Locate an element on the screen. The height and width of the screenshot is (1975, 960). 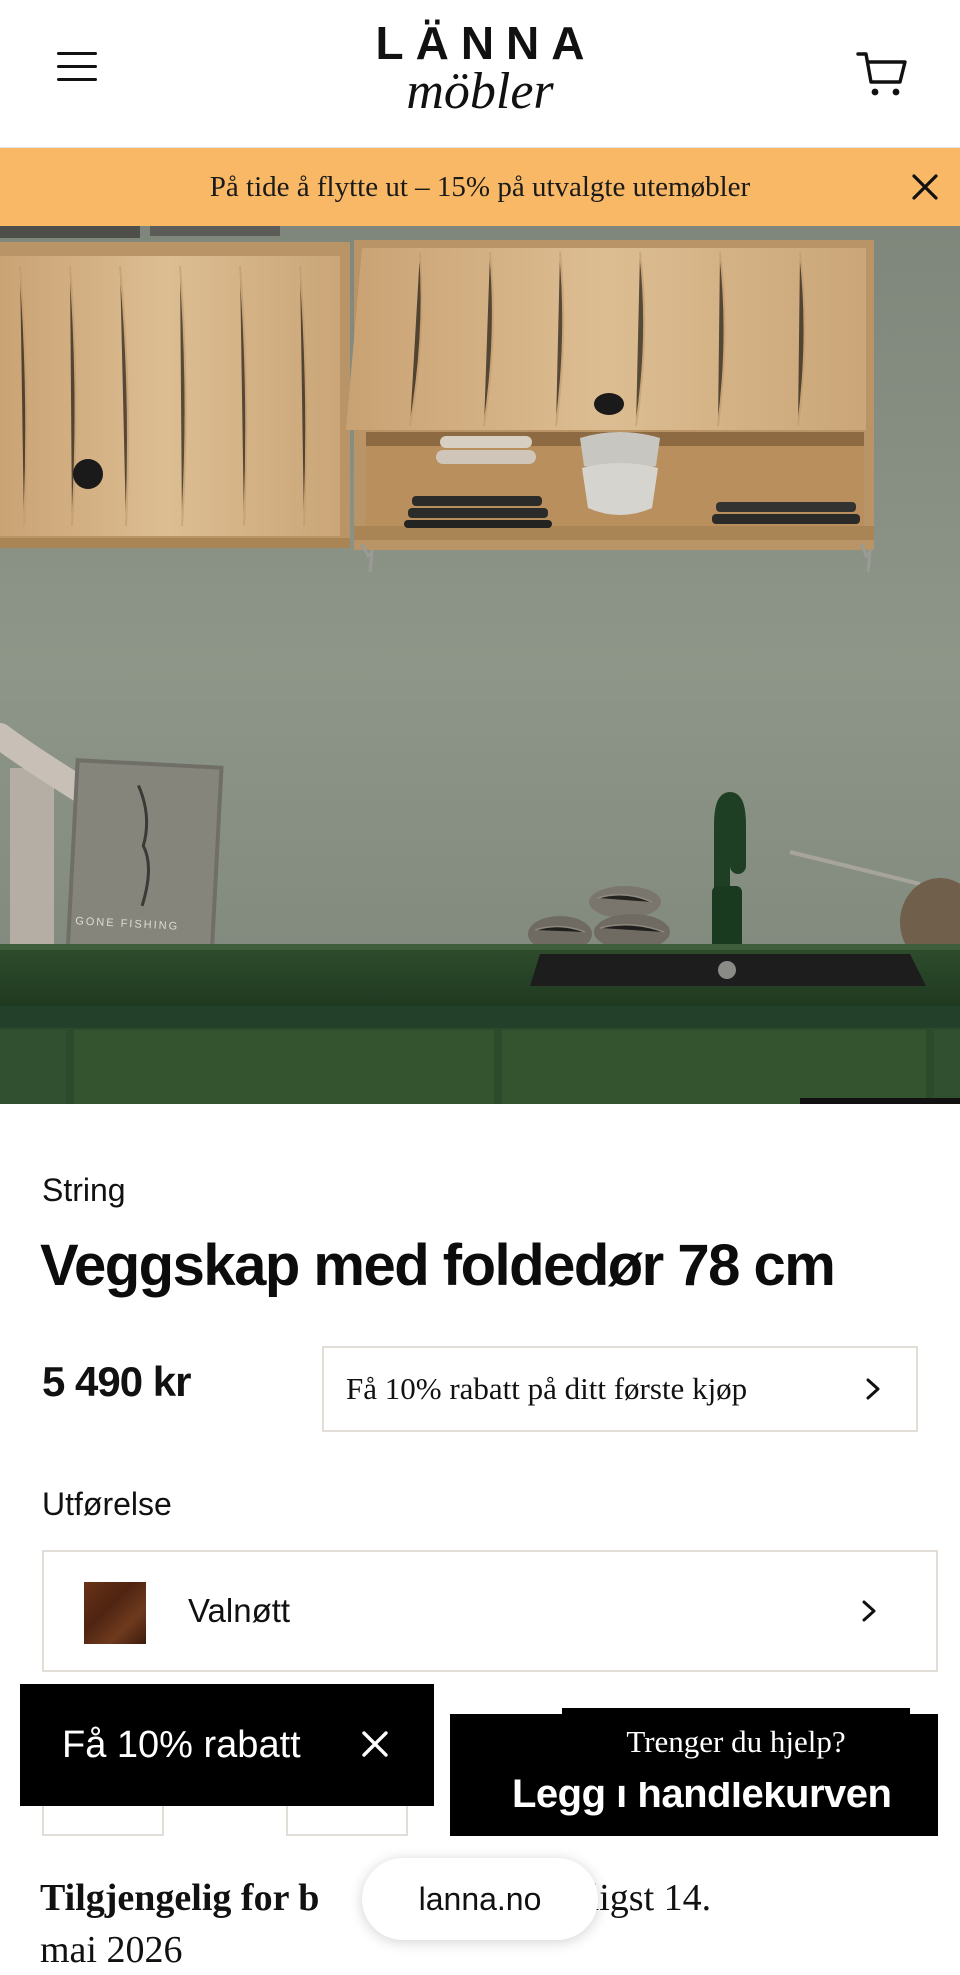
variant-label: Utførelse is located at coordinates (107, 1504).